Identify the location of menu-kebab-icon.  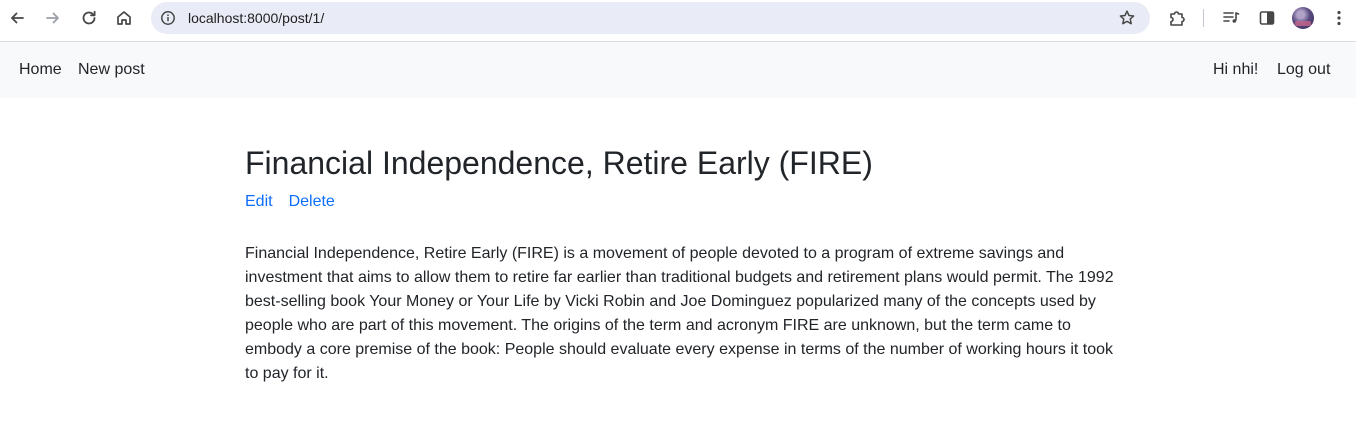
(1339, 18).